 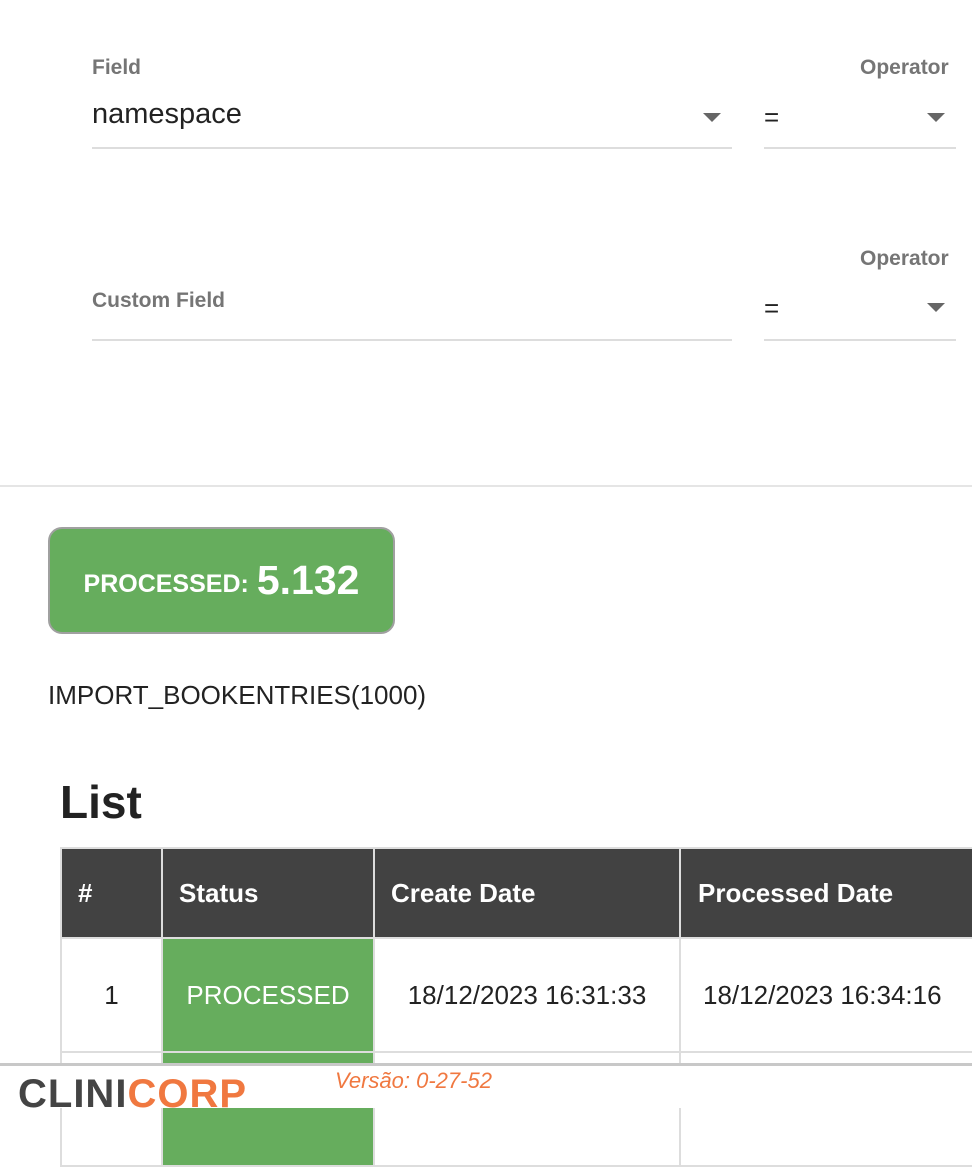 I want to click on clinicorp-logo: CLINICORP, so click(x=132, y=1090).